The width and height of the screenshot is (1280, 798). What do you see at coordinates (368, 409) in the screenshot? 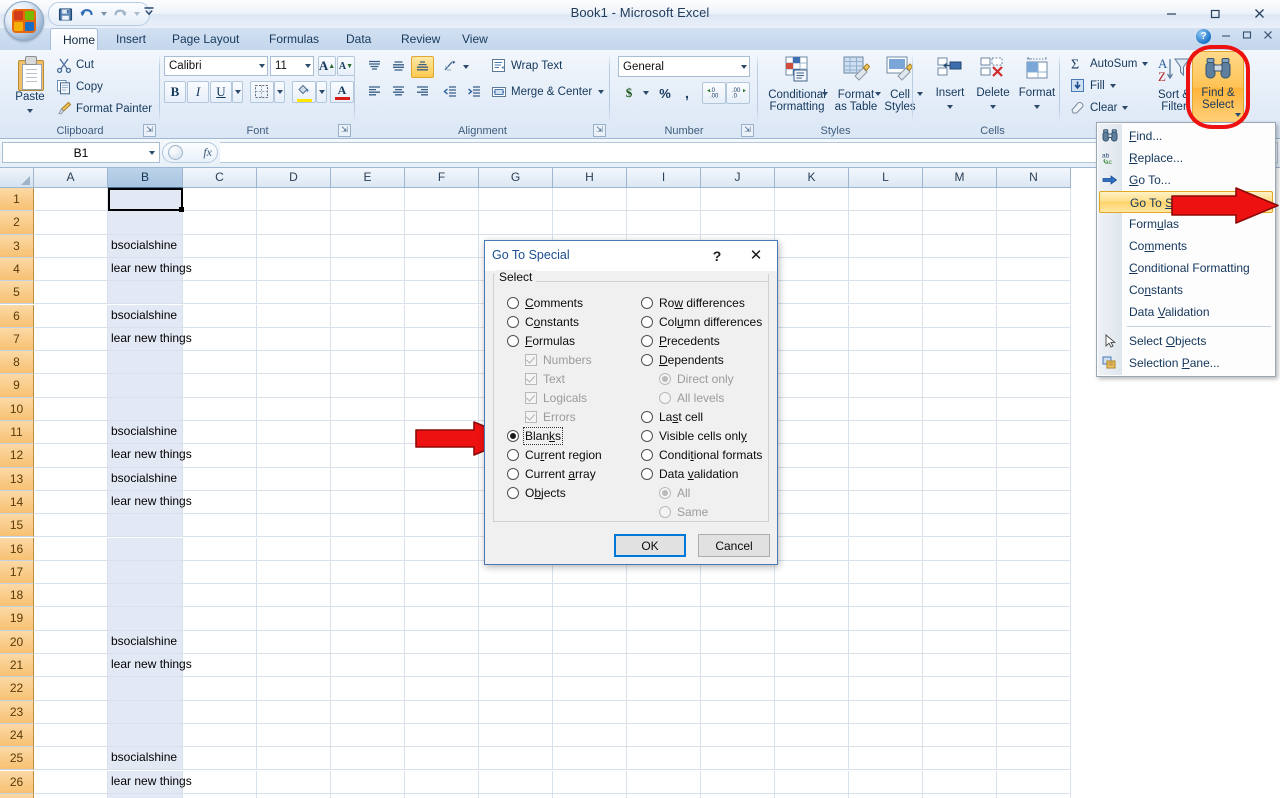
I see `cell-E10` at bounding box center [368, 409].